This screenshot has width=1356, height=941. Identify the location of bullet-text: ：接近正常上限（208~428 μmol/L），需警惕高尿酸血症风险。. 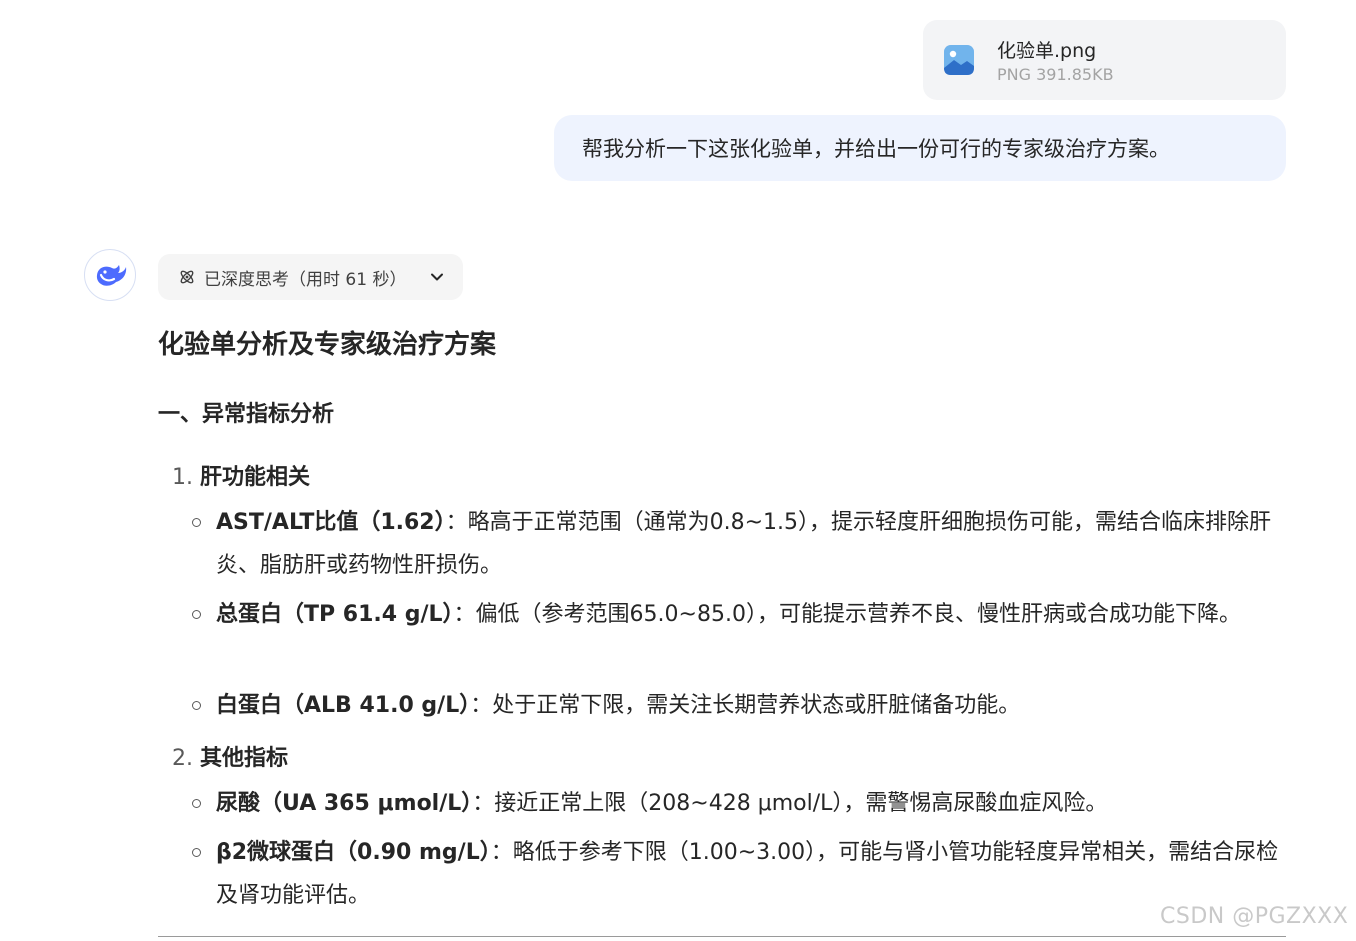
(790, 803).